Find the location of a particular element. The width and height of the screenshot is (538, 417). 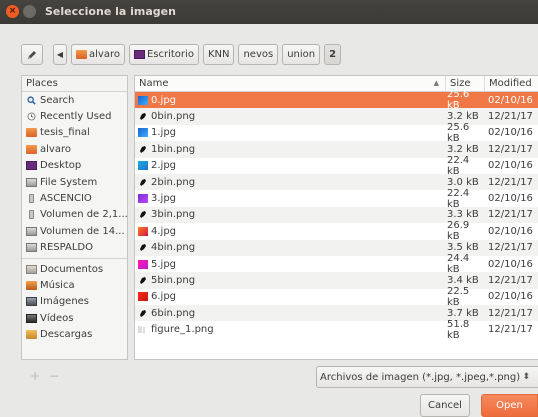

place-imagenes: Imágenes is located at coordinates (74, 302).